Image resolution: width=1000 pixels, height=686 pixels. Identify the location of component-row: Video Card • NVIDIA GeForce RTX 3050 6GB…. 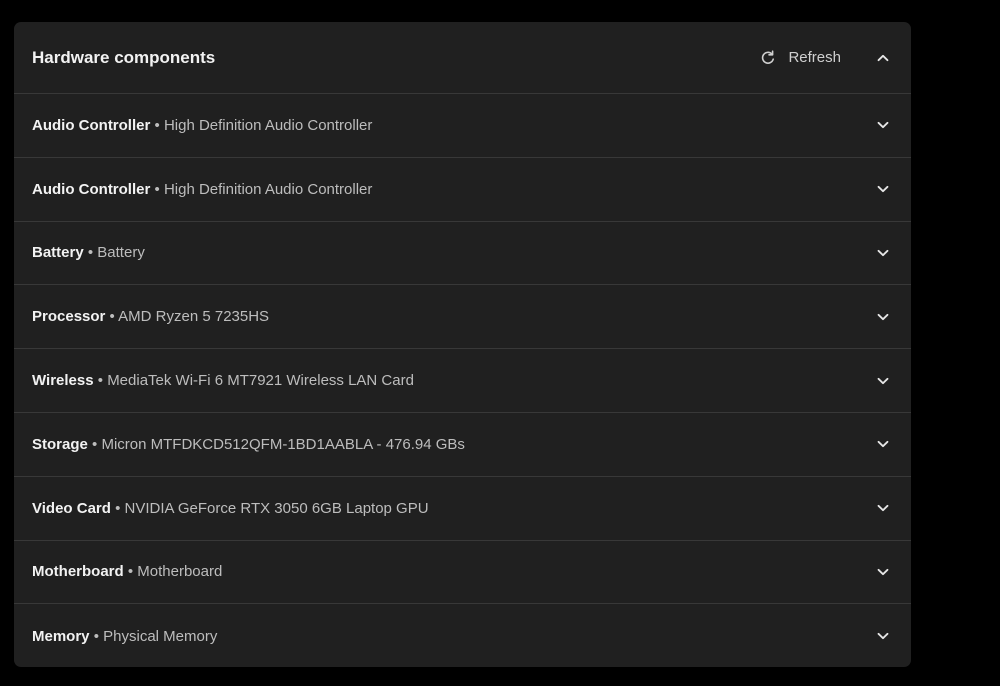
(462, 509).